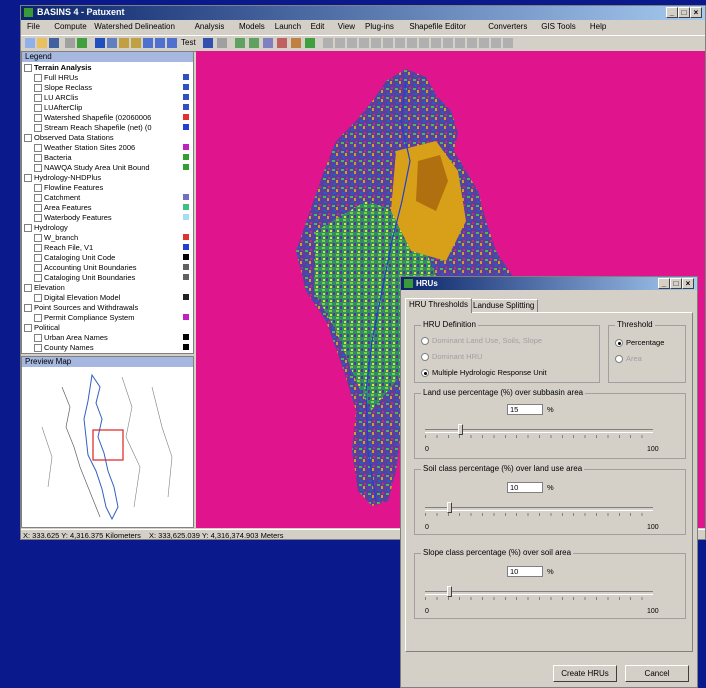 The height and width of the screenshot is (688, 706). I want to click on legend-layer: Area Features, so click(107, 207).